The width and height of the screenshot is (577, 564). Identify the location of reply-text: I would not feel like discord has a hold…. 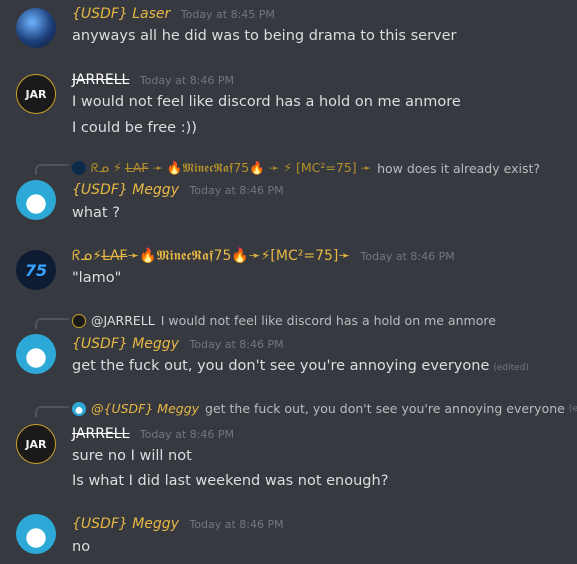
(328, 320).